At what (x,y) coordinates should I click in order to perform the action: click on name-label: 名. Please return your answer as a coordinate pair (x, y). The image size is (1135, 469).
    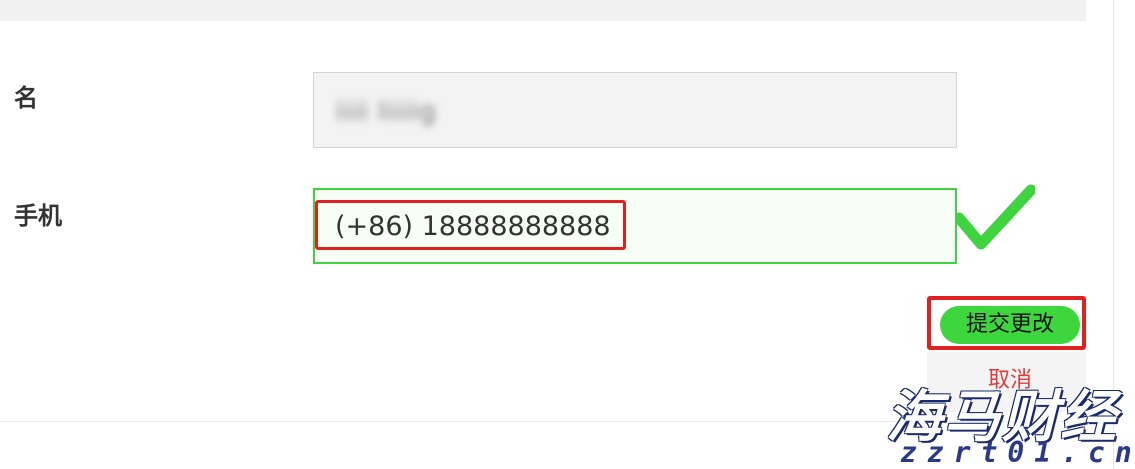
    Looking at the image, I should click on (26, 98).